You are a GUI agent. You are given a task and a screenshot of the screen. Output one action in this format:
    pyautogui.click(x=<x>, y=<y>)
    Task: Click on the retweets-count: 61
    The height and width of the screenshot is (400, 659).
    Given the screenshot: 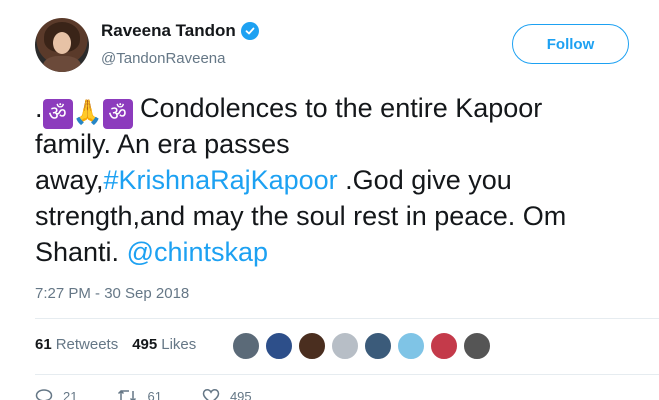 What is the action you would take?
    pyautogui.click(x=43, y=344)
    